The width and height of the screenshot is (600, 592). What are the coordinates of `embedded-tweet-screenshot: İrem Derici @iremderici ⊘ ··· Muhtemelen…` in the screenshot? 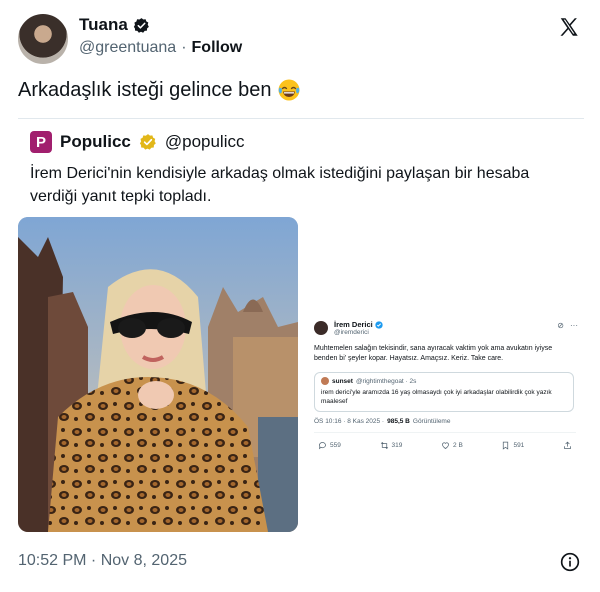 It's located at (449, 391).